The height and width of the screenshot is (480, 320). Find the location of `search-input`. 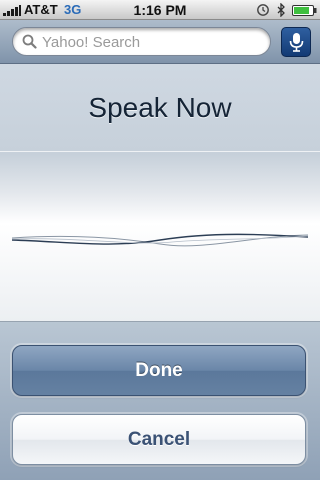

search-input is located at coordinates (152, 42).